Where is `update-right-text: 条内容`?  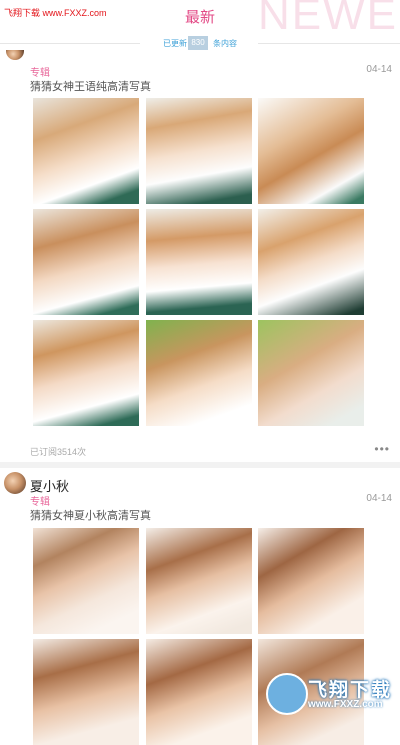 update-right-text: 条内容 is located at coordinates (225, 43).